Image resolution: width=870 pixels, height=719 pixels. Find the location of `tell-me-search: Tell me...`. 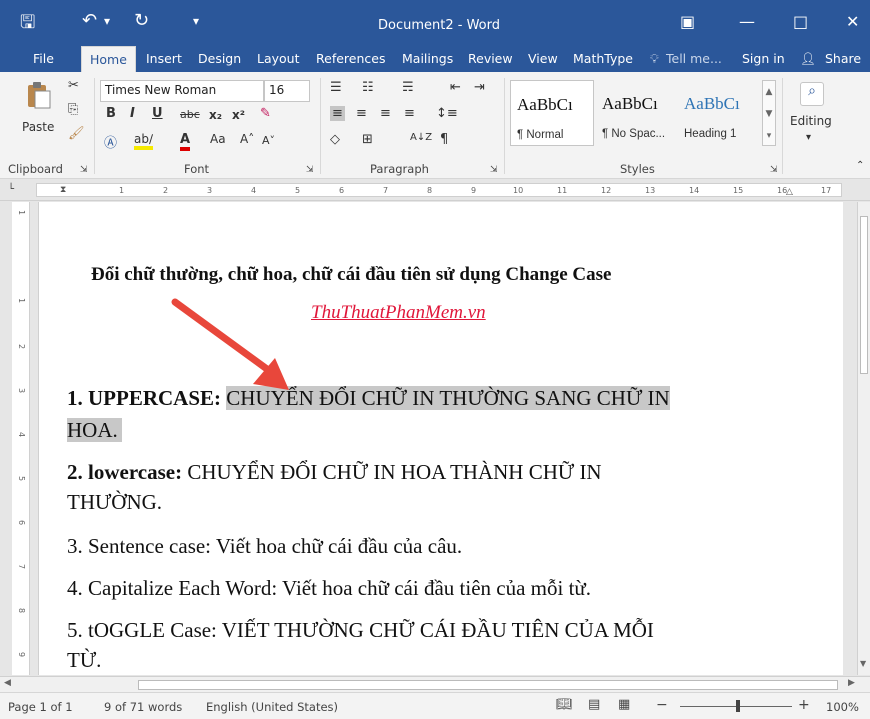

tell-me-search: Tell me... is located at coordinates (694, 58).